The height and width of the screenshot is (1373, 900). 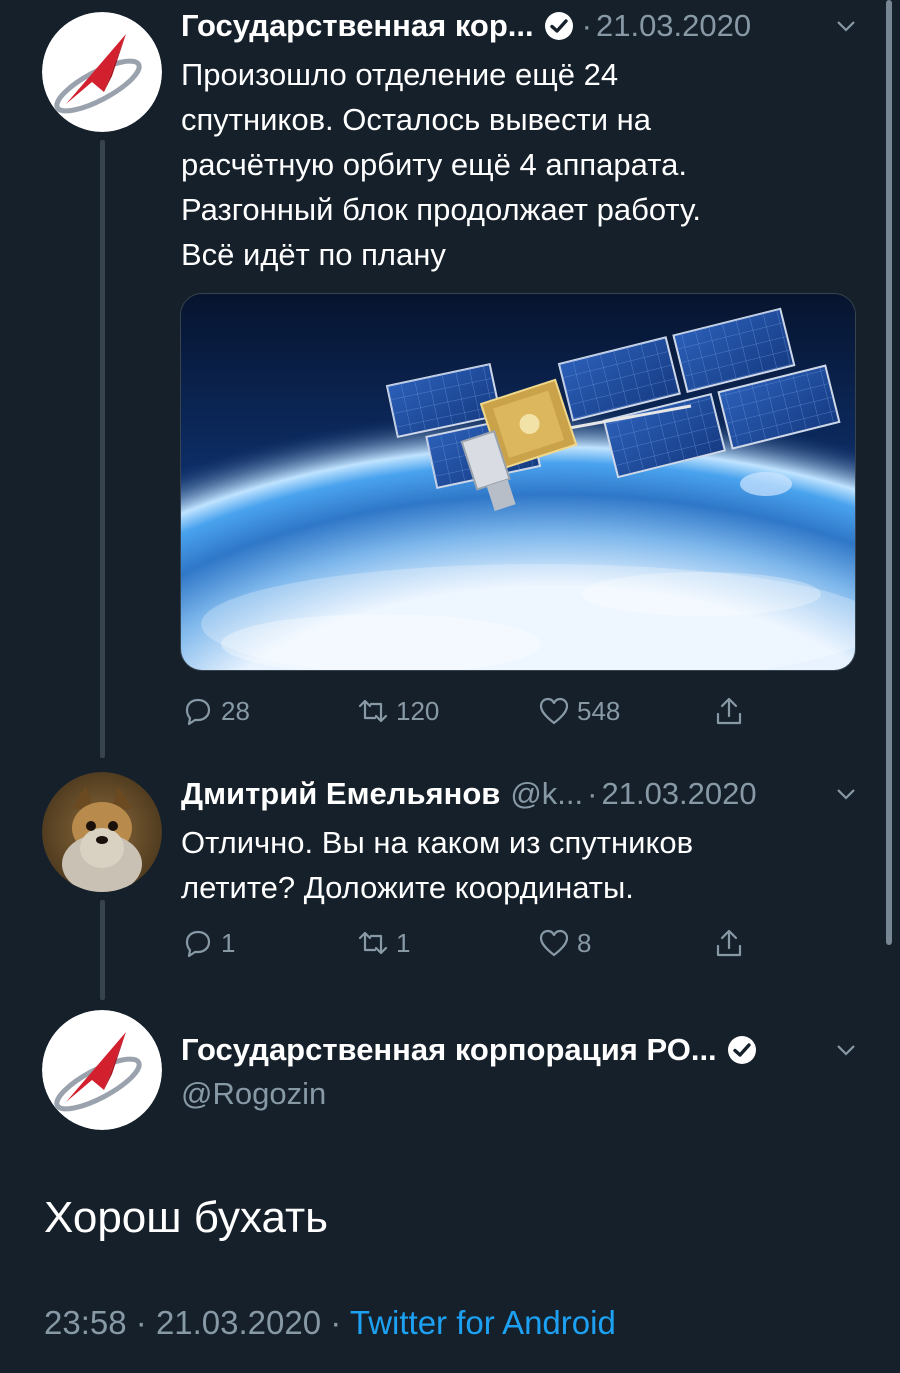 I want to click on tweet-meta: 23:58 · 21.03.2020 · Twitter for Android, so click(x=330, y=1323).